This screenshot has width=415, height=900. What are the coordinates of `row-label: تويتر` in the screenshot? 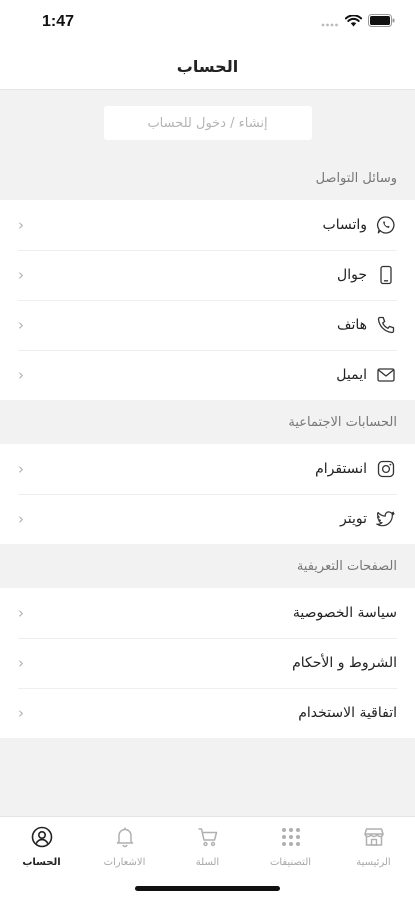 It's located at (353, 519).